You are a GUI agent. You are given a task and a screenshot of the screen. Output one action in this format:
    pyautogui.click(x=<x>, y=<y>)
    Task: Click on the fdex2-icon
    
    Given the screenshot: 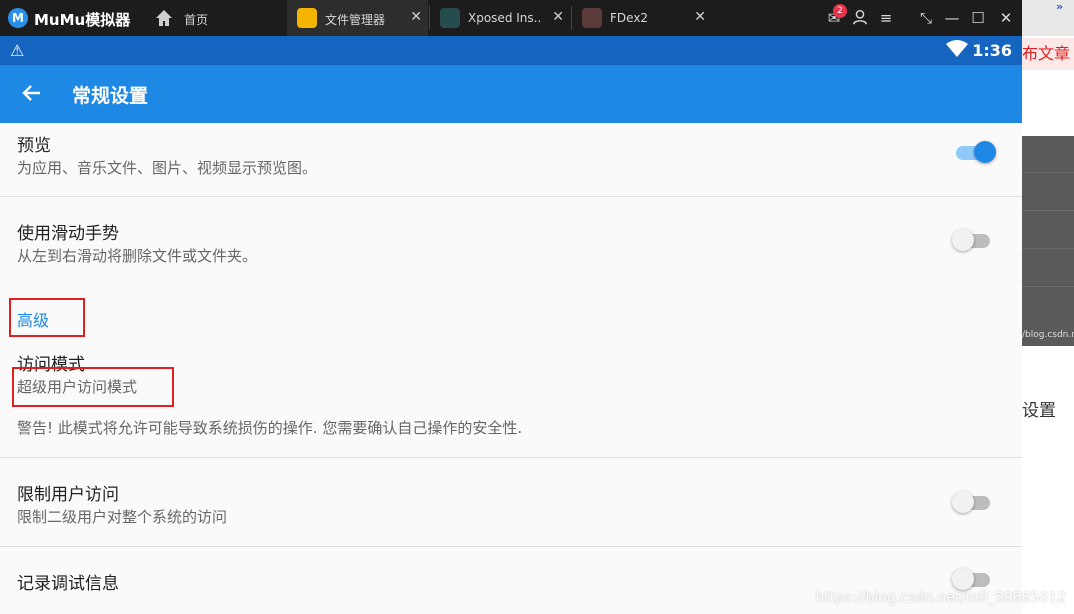 What is the action you would take?
    pyautogui.click(x=592, y=18)
    